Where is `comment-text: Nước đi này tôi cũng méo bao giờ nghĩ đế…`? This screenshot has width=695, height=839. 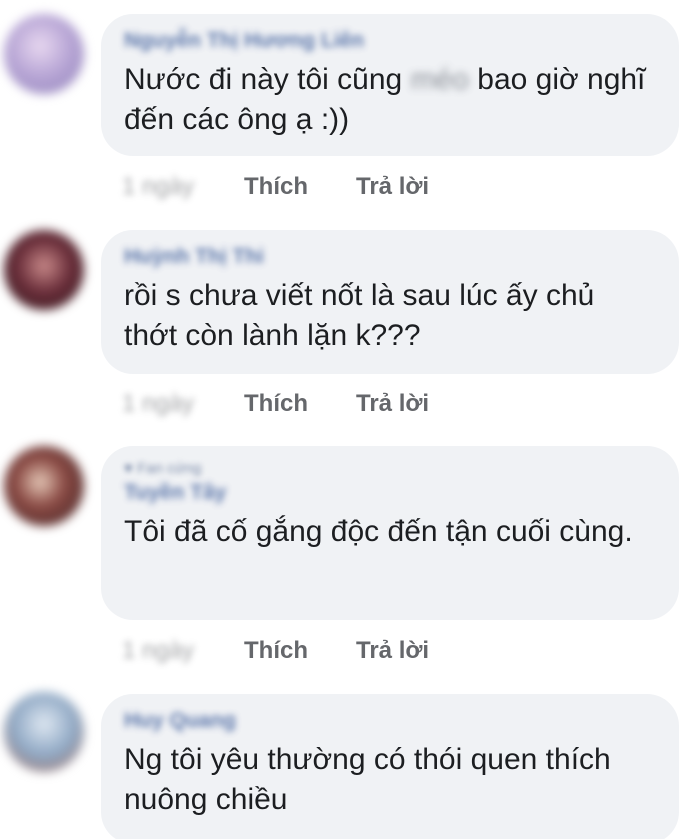
comment-text: Nước đi này tôi cũng méo bao giờ nghĩ đế… is located at coordinates (389, 100).